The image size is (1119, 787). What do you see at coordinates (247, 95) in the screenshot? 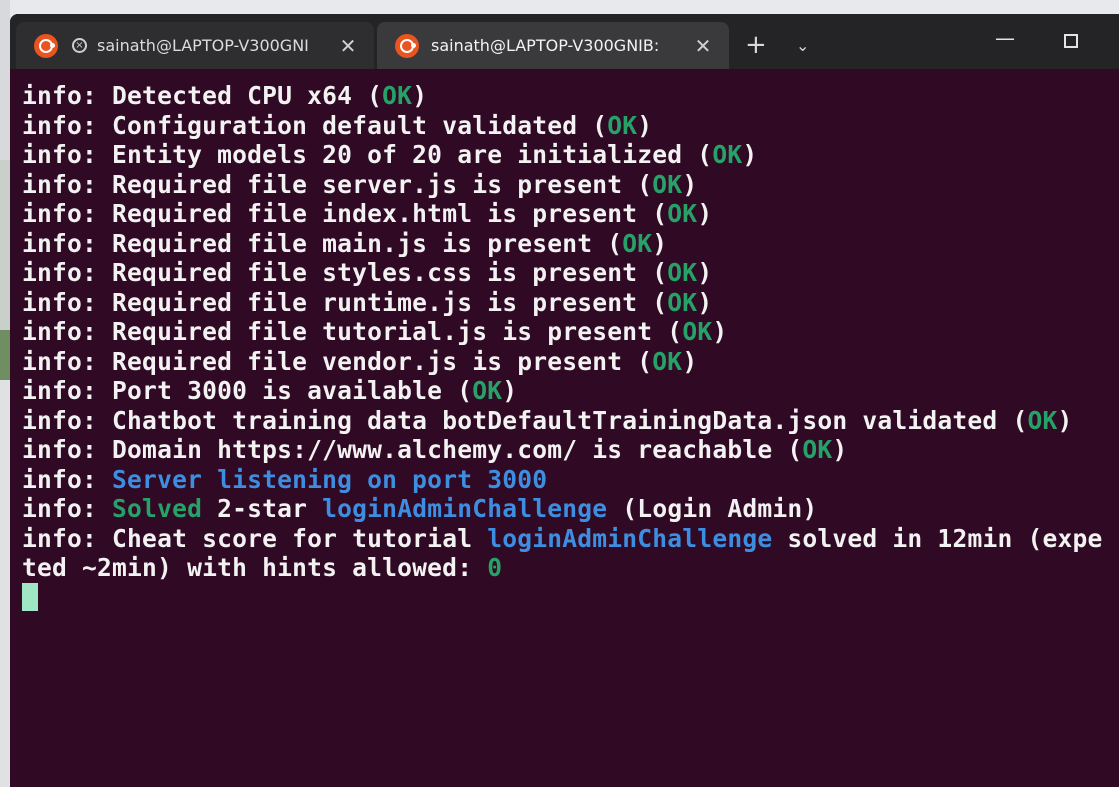
I see `log-message: Detected CPU x64 (` at bounding box center [247, 95].